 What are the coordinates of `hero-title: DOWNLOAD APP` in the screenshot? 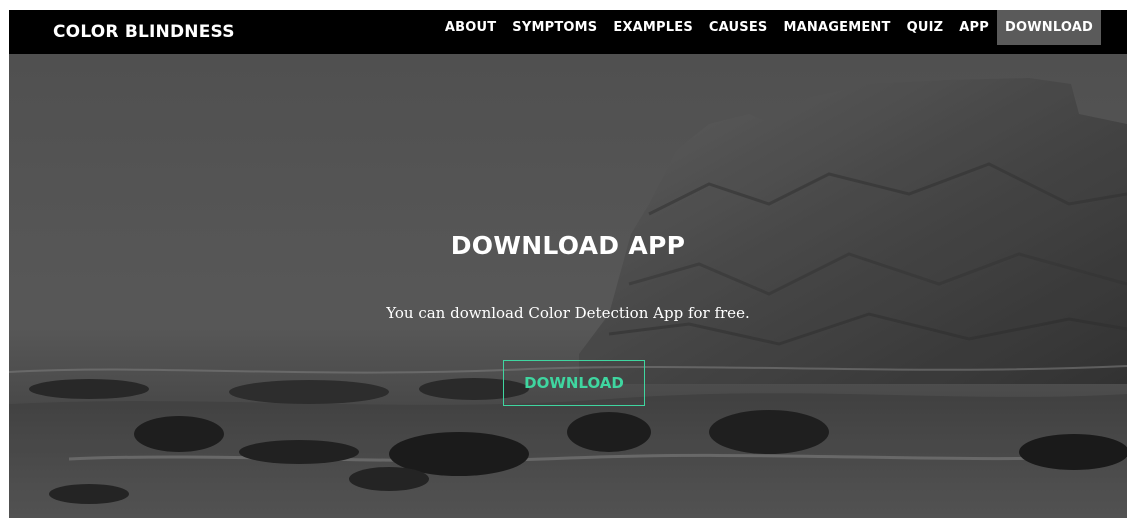 It's located at (568, 245).